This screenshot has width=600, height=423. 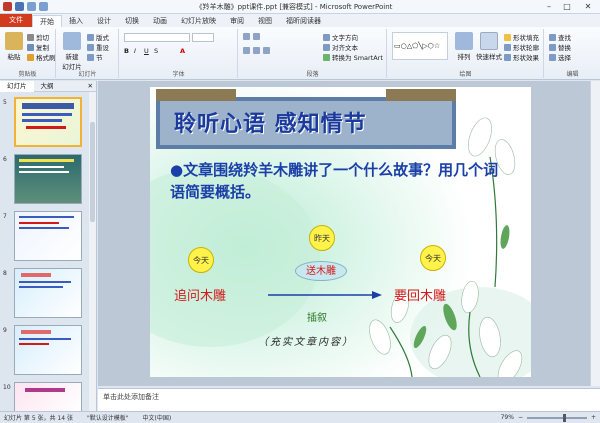 I want to click on language-status: 中文(中国), so click(x=157, y=417).